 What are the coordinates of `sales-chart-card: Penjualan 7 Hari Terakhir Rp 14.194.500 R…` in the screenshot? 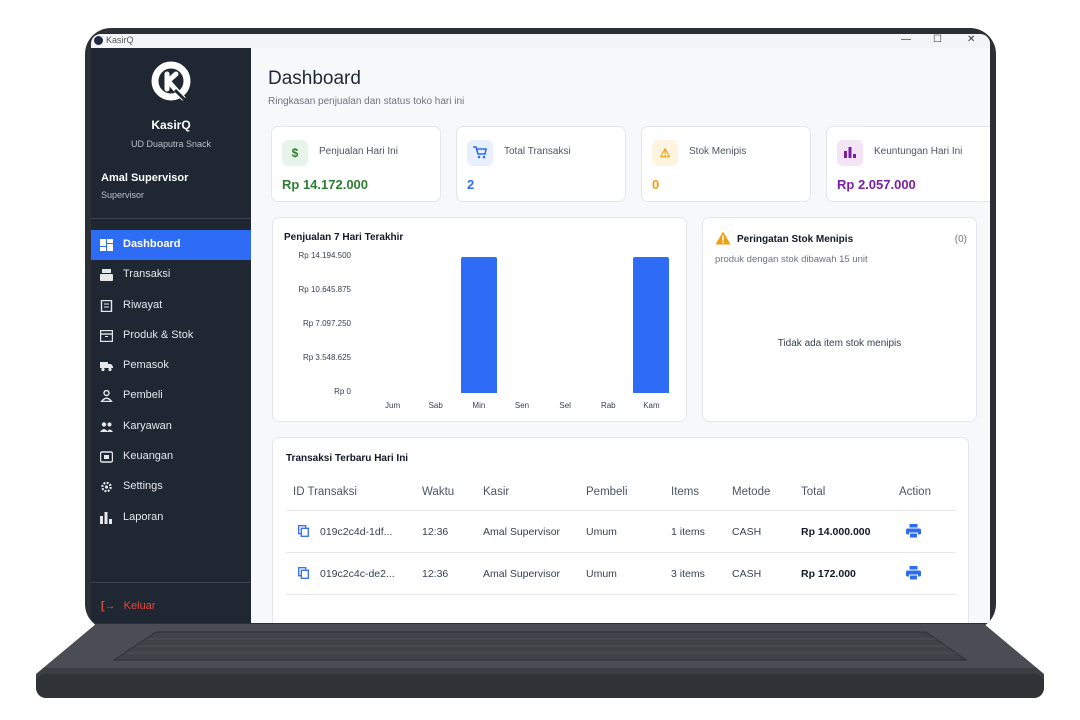 It's located at (479, 319).